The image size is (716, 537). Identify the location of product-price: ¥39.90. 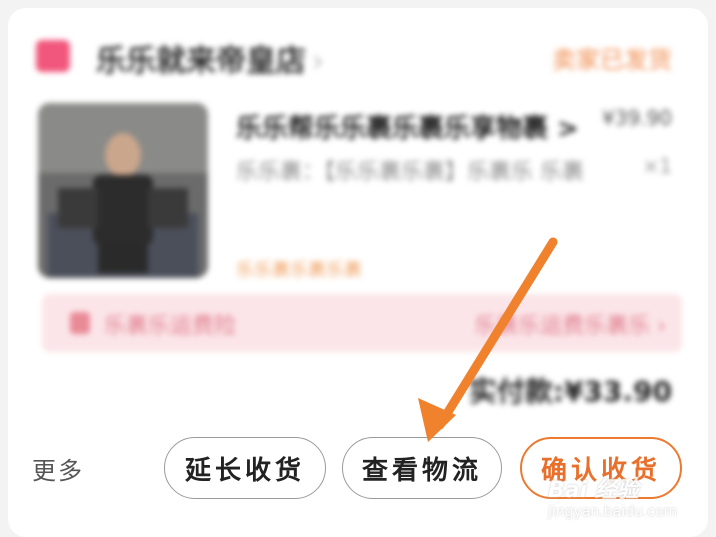
(637, 118).